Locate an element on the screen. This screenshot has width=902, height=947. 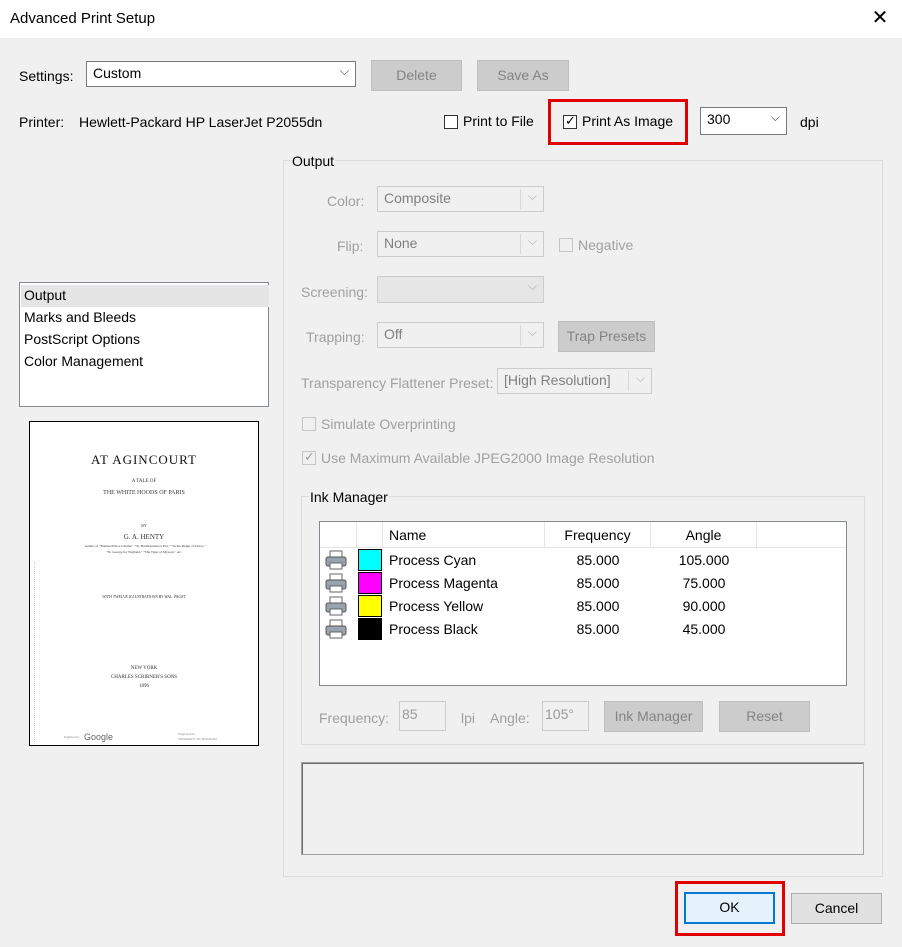
ink-row: Process Cyan 85.000 105.000 is located at coordinates (583, 560).